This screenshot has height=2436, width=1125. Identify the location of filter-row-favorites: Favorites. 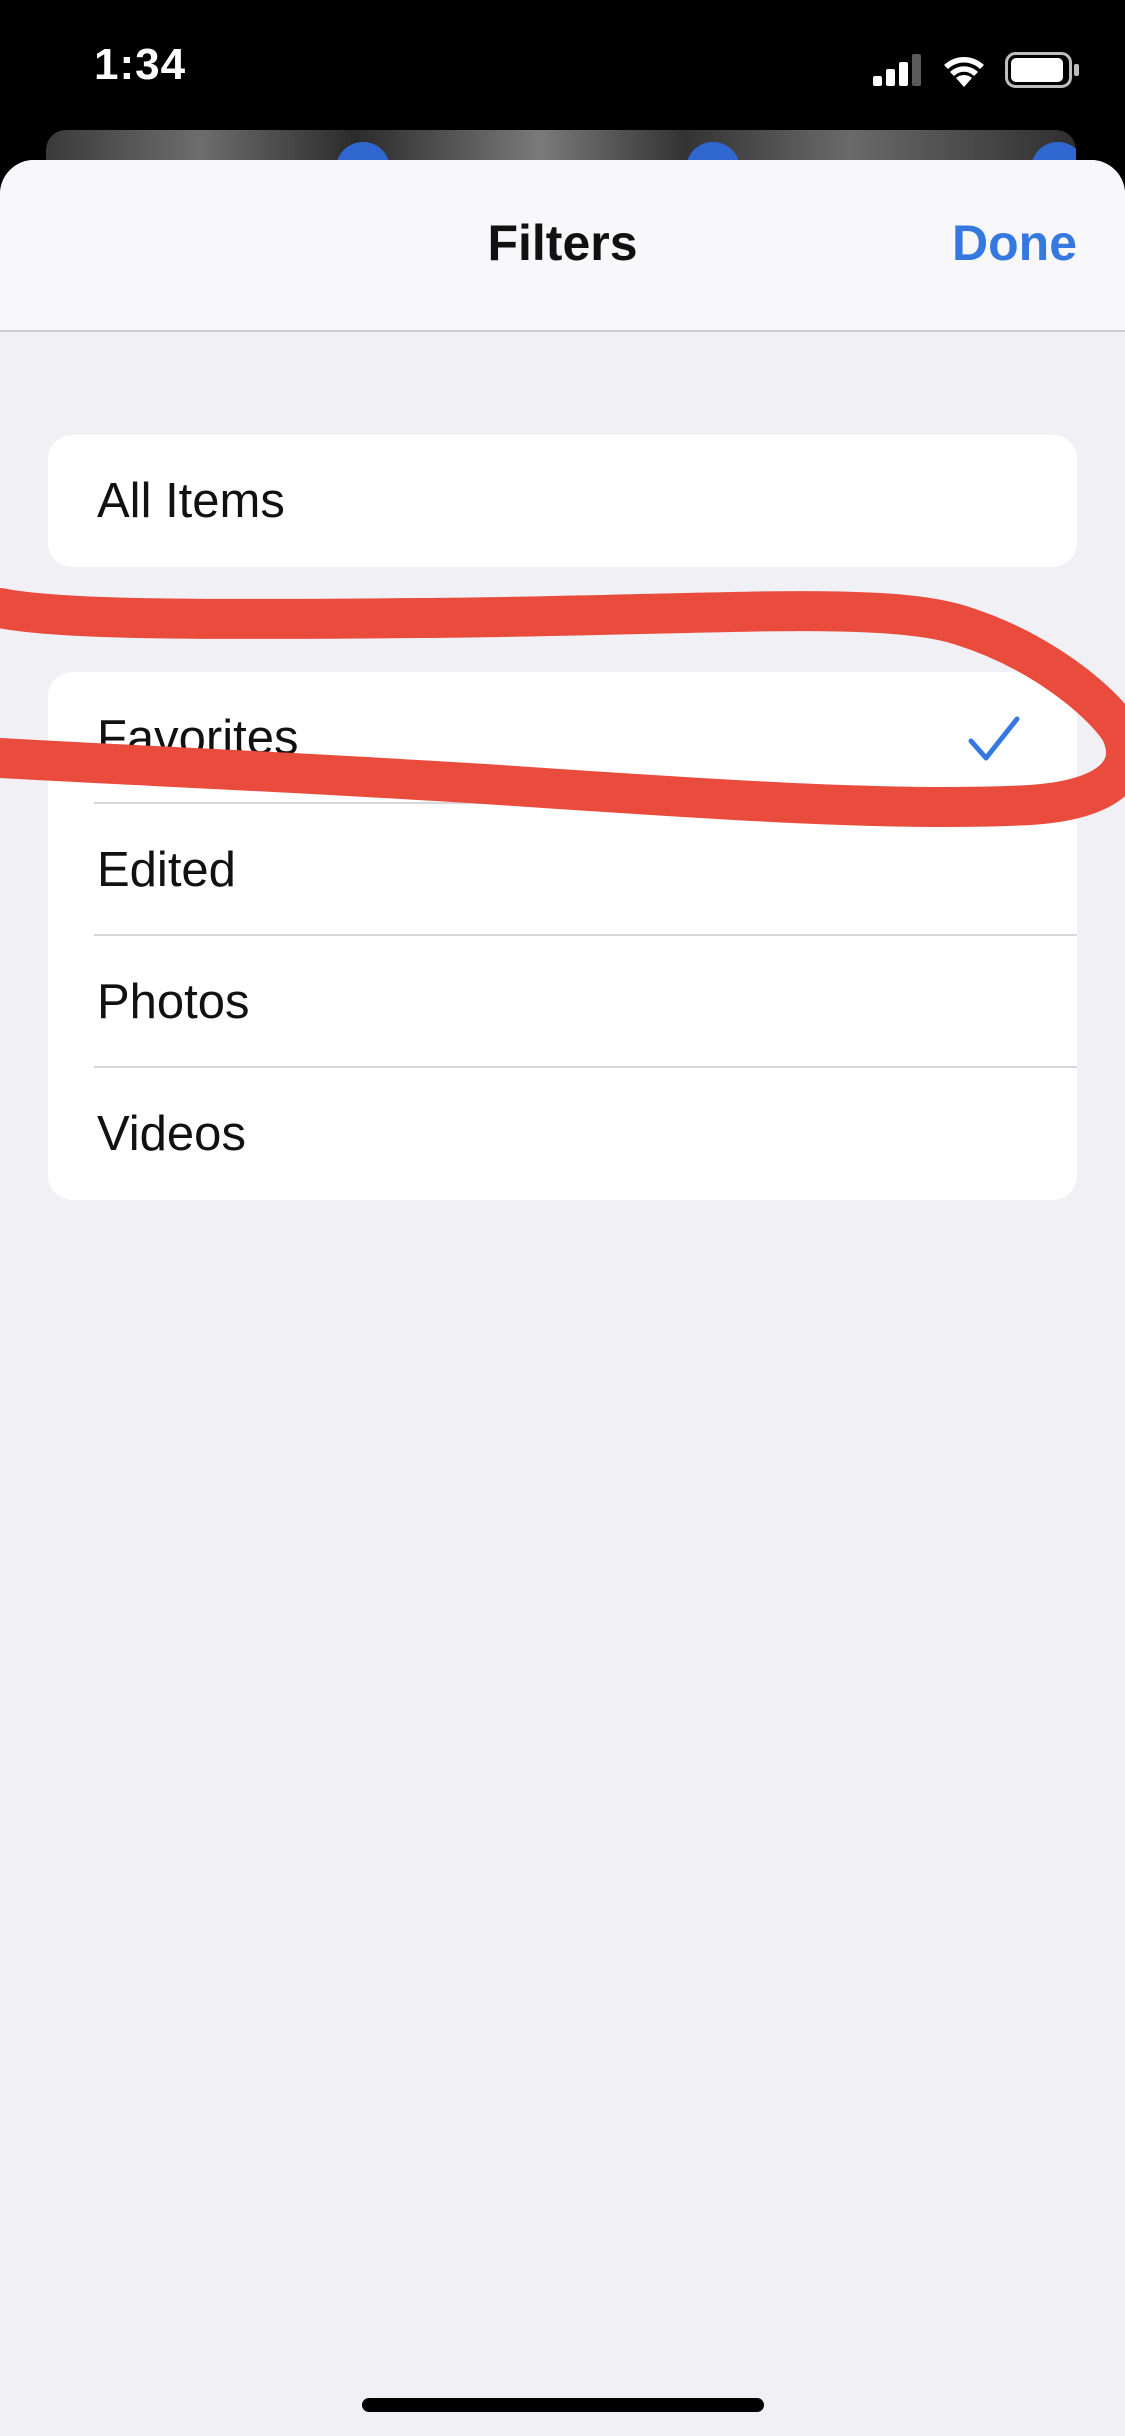
(562, 738).